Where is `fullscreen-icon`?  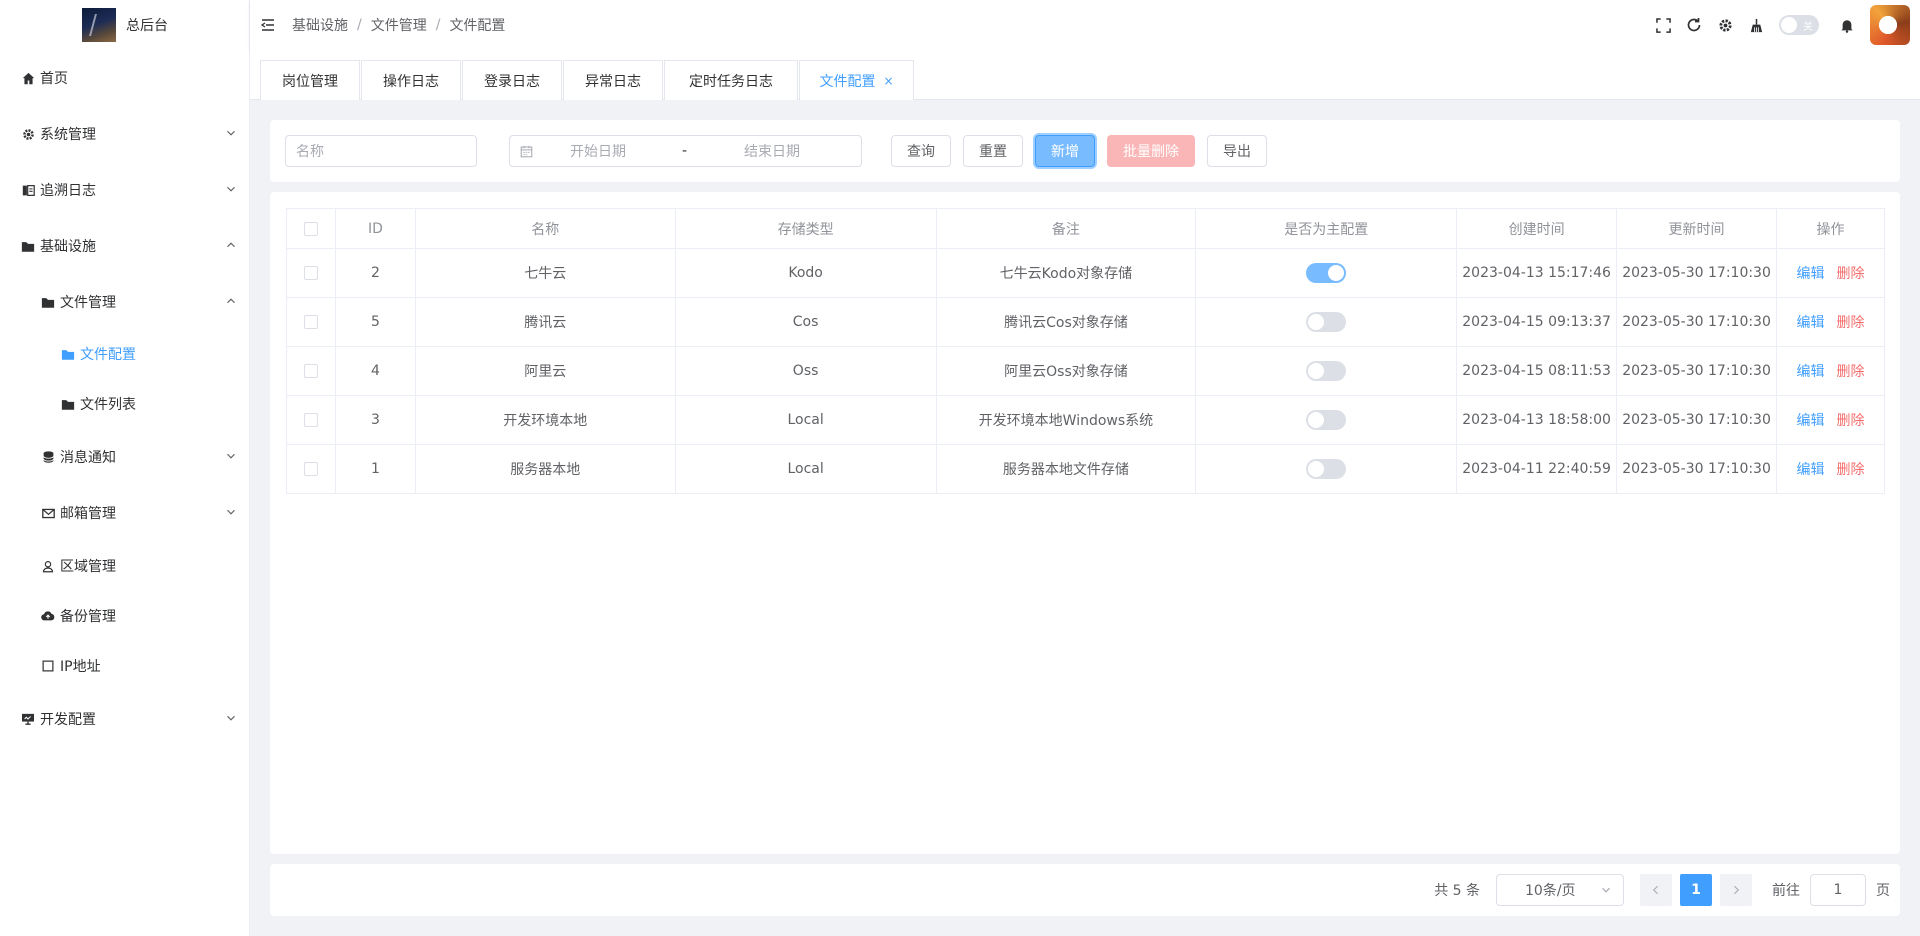 fullscreen-icon is located at coordinates (1663, 25).